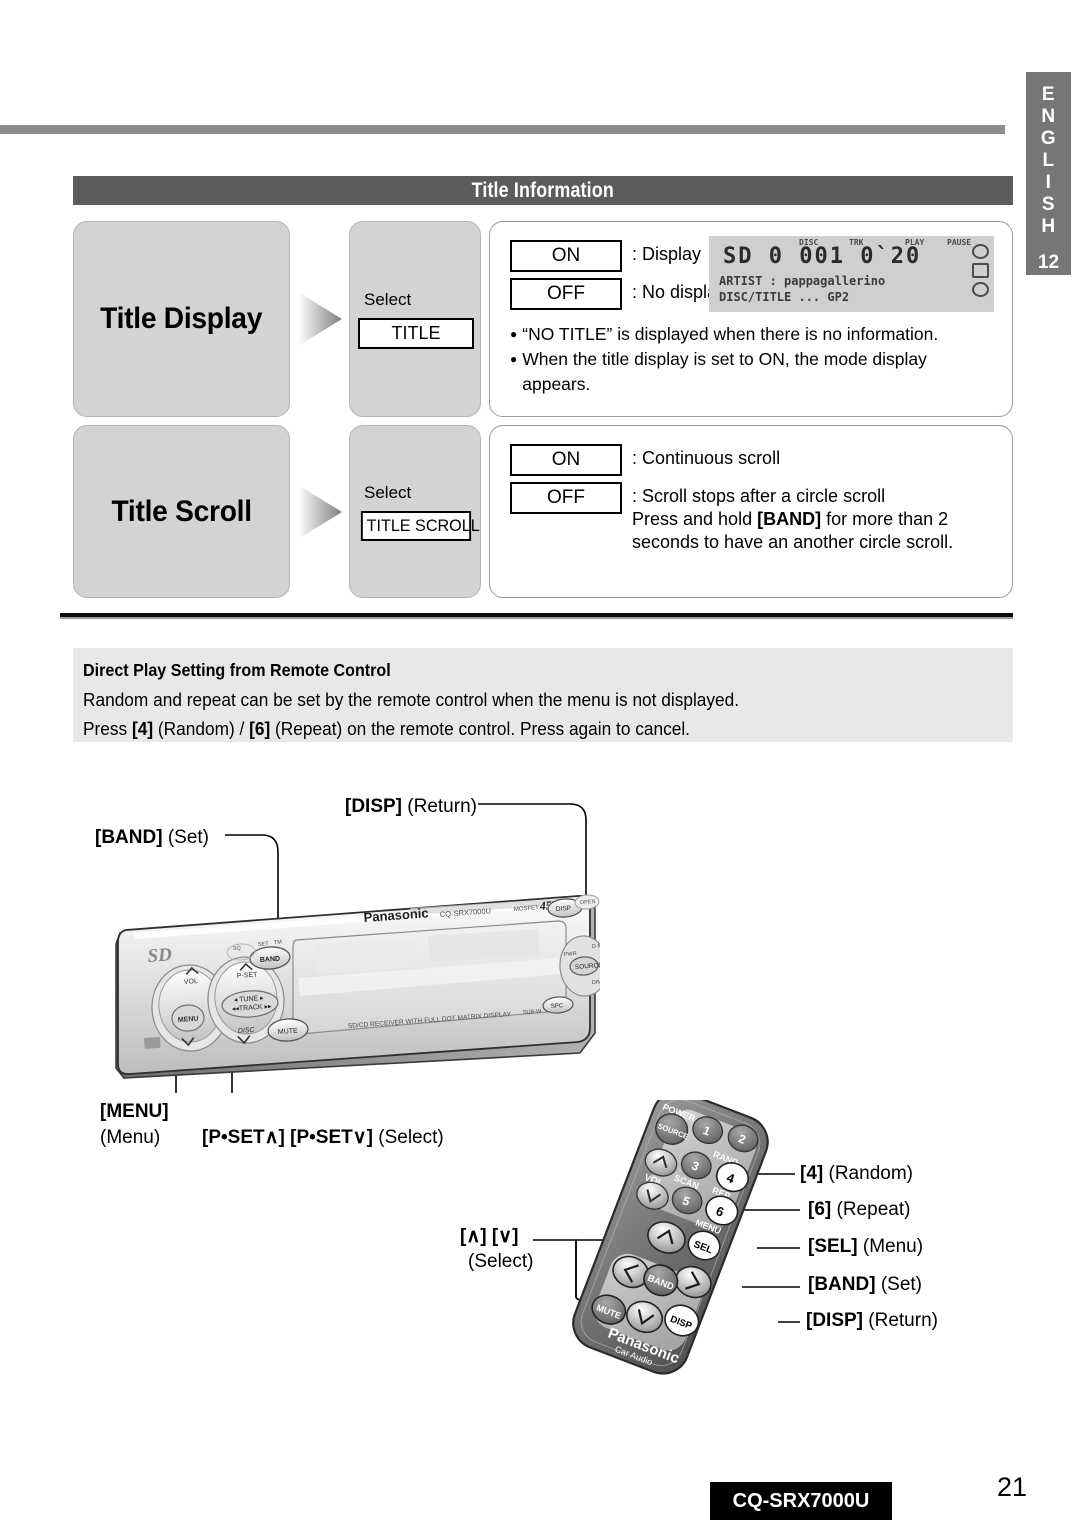 The width and height of the screenshot is (1080, 1526). Describe the element at coordinates (1048, 226) in the screenshot. I see `language-letter: H` at that location.